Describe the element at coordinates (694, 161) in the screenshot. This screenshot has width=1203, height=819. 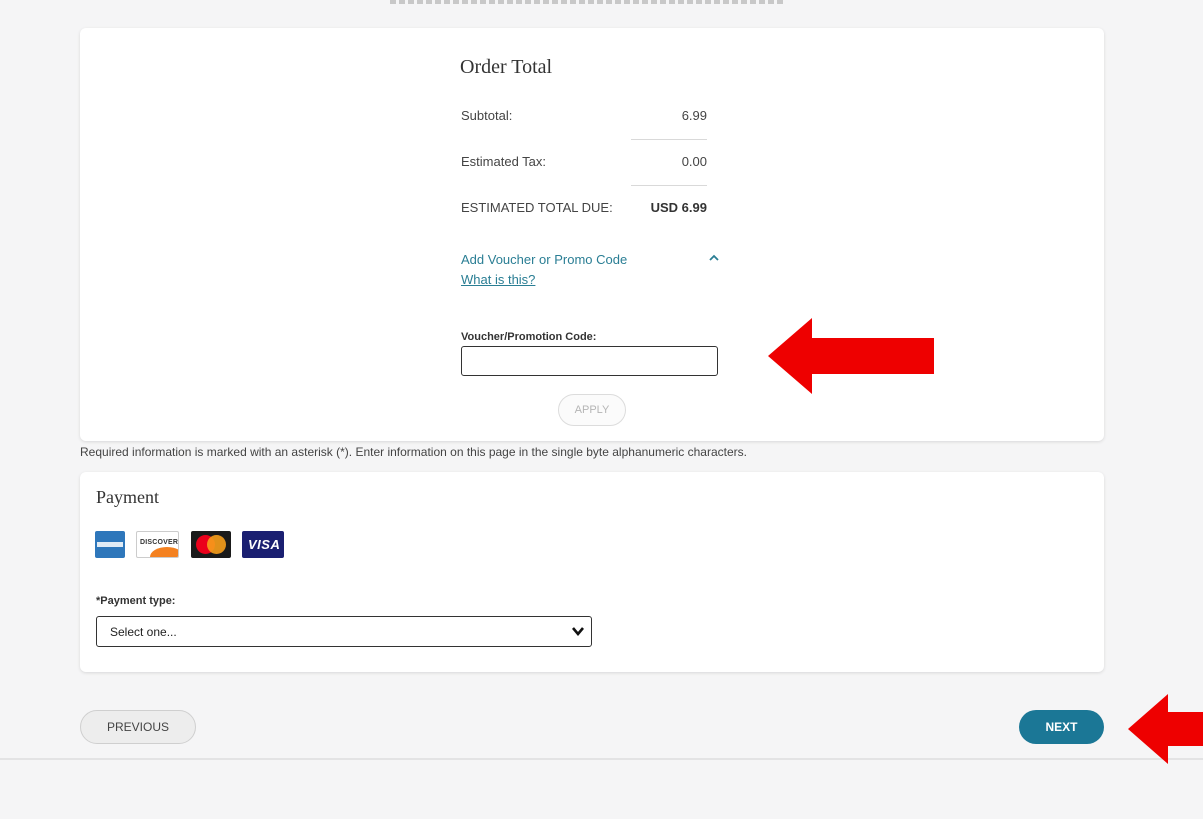
I see `tax-value: 0.00` at that location.